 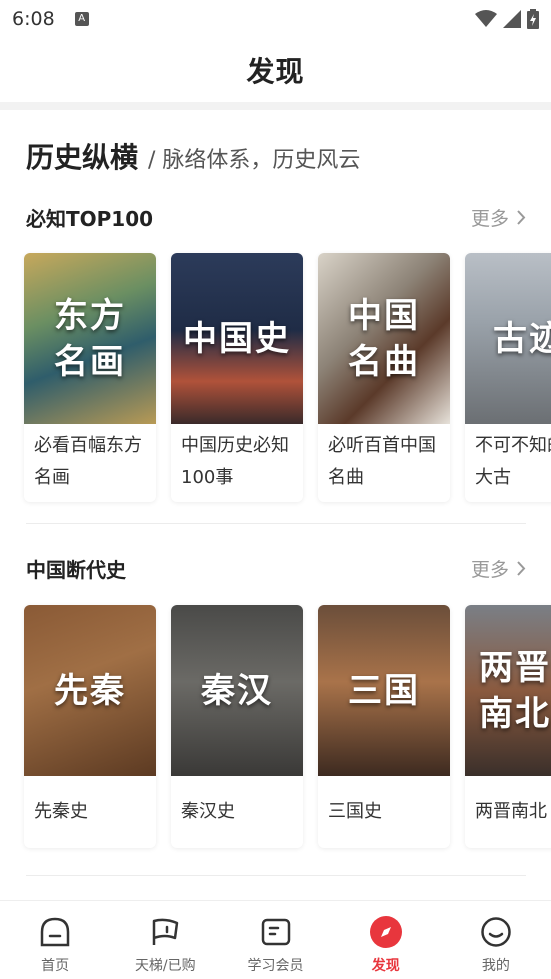 I want to click on card-three-kingdoms: 三国 三国史, so click(x=384, y=726).